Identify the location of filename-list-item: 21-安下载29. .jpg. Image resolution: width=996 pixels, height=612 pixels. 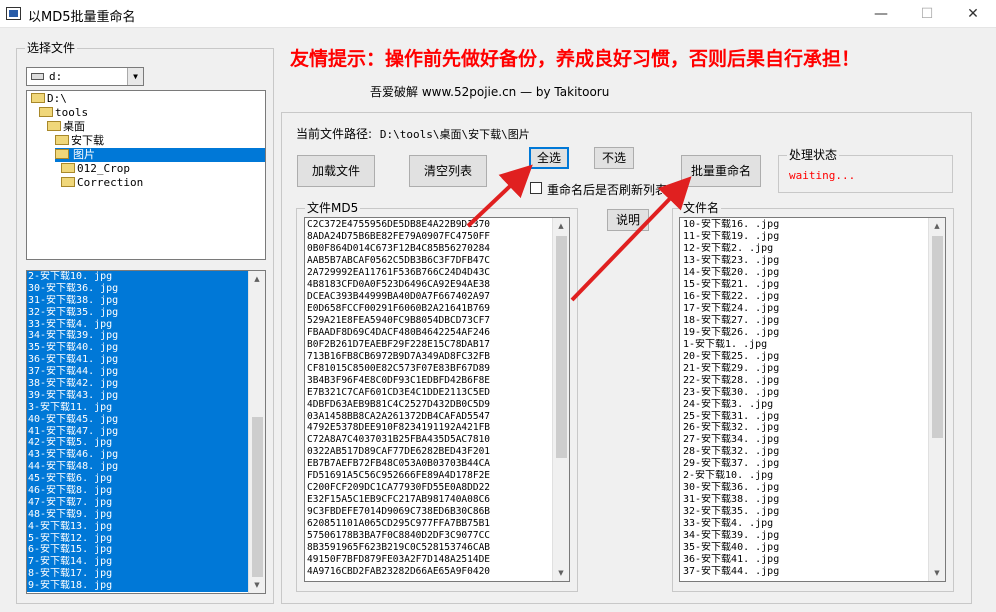
(806, 369).